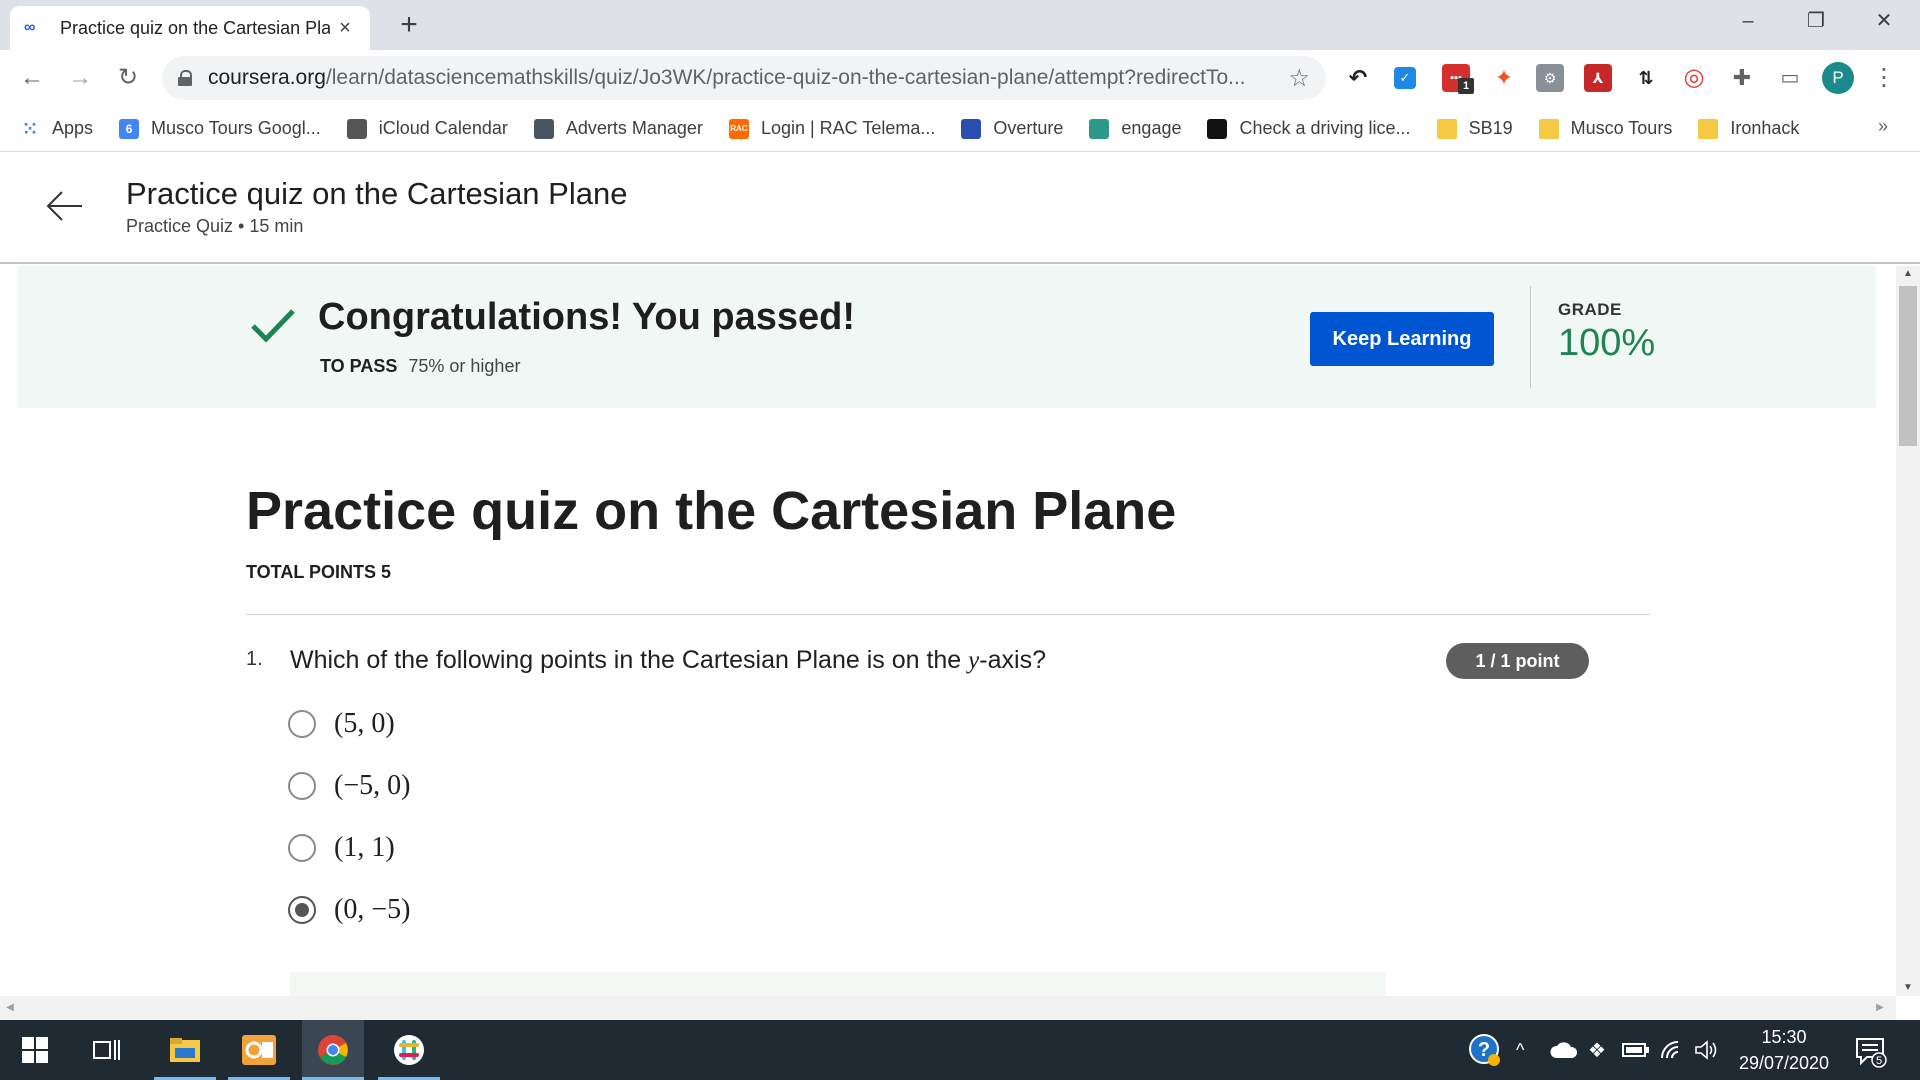 The height and width of the screenshot is (1080, 1920). What do you see at coordinates (128, 78) in the screenshot?
I see `reload-icon: ↻` at bounding box center [128, 78].